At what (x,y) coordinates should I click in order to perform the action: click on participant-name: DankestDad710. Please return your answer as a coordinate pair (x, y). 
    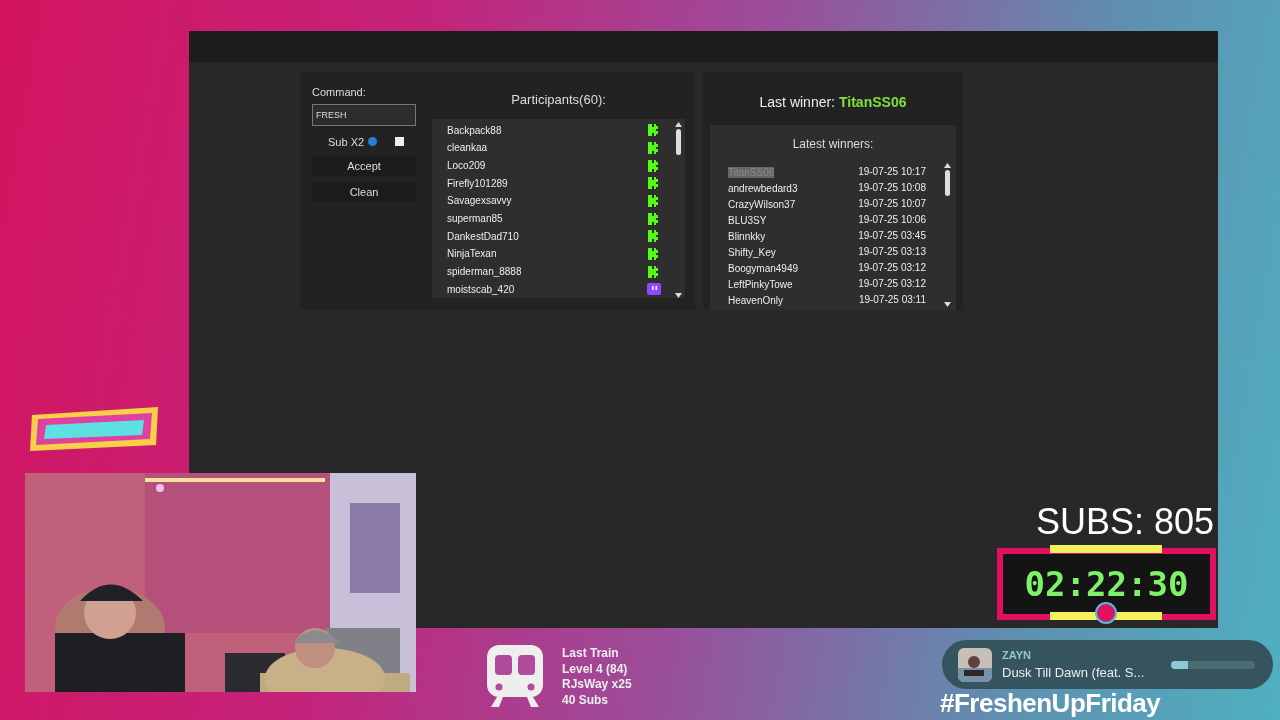
    Looking at the image, I should click on (547, 236).